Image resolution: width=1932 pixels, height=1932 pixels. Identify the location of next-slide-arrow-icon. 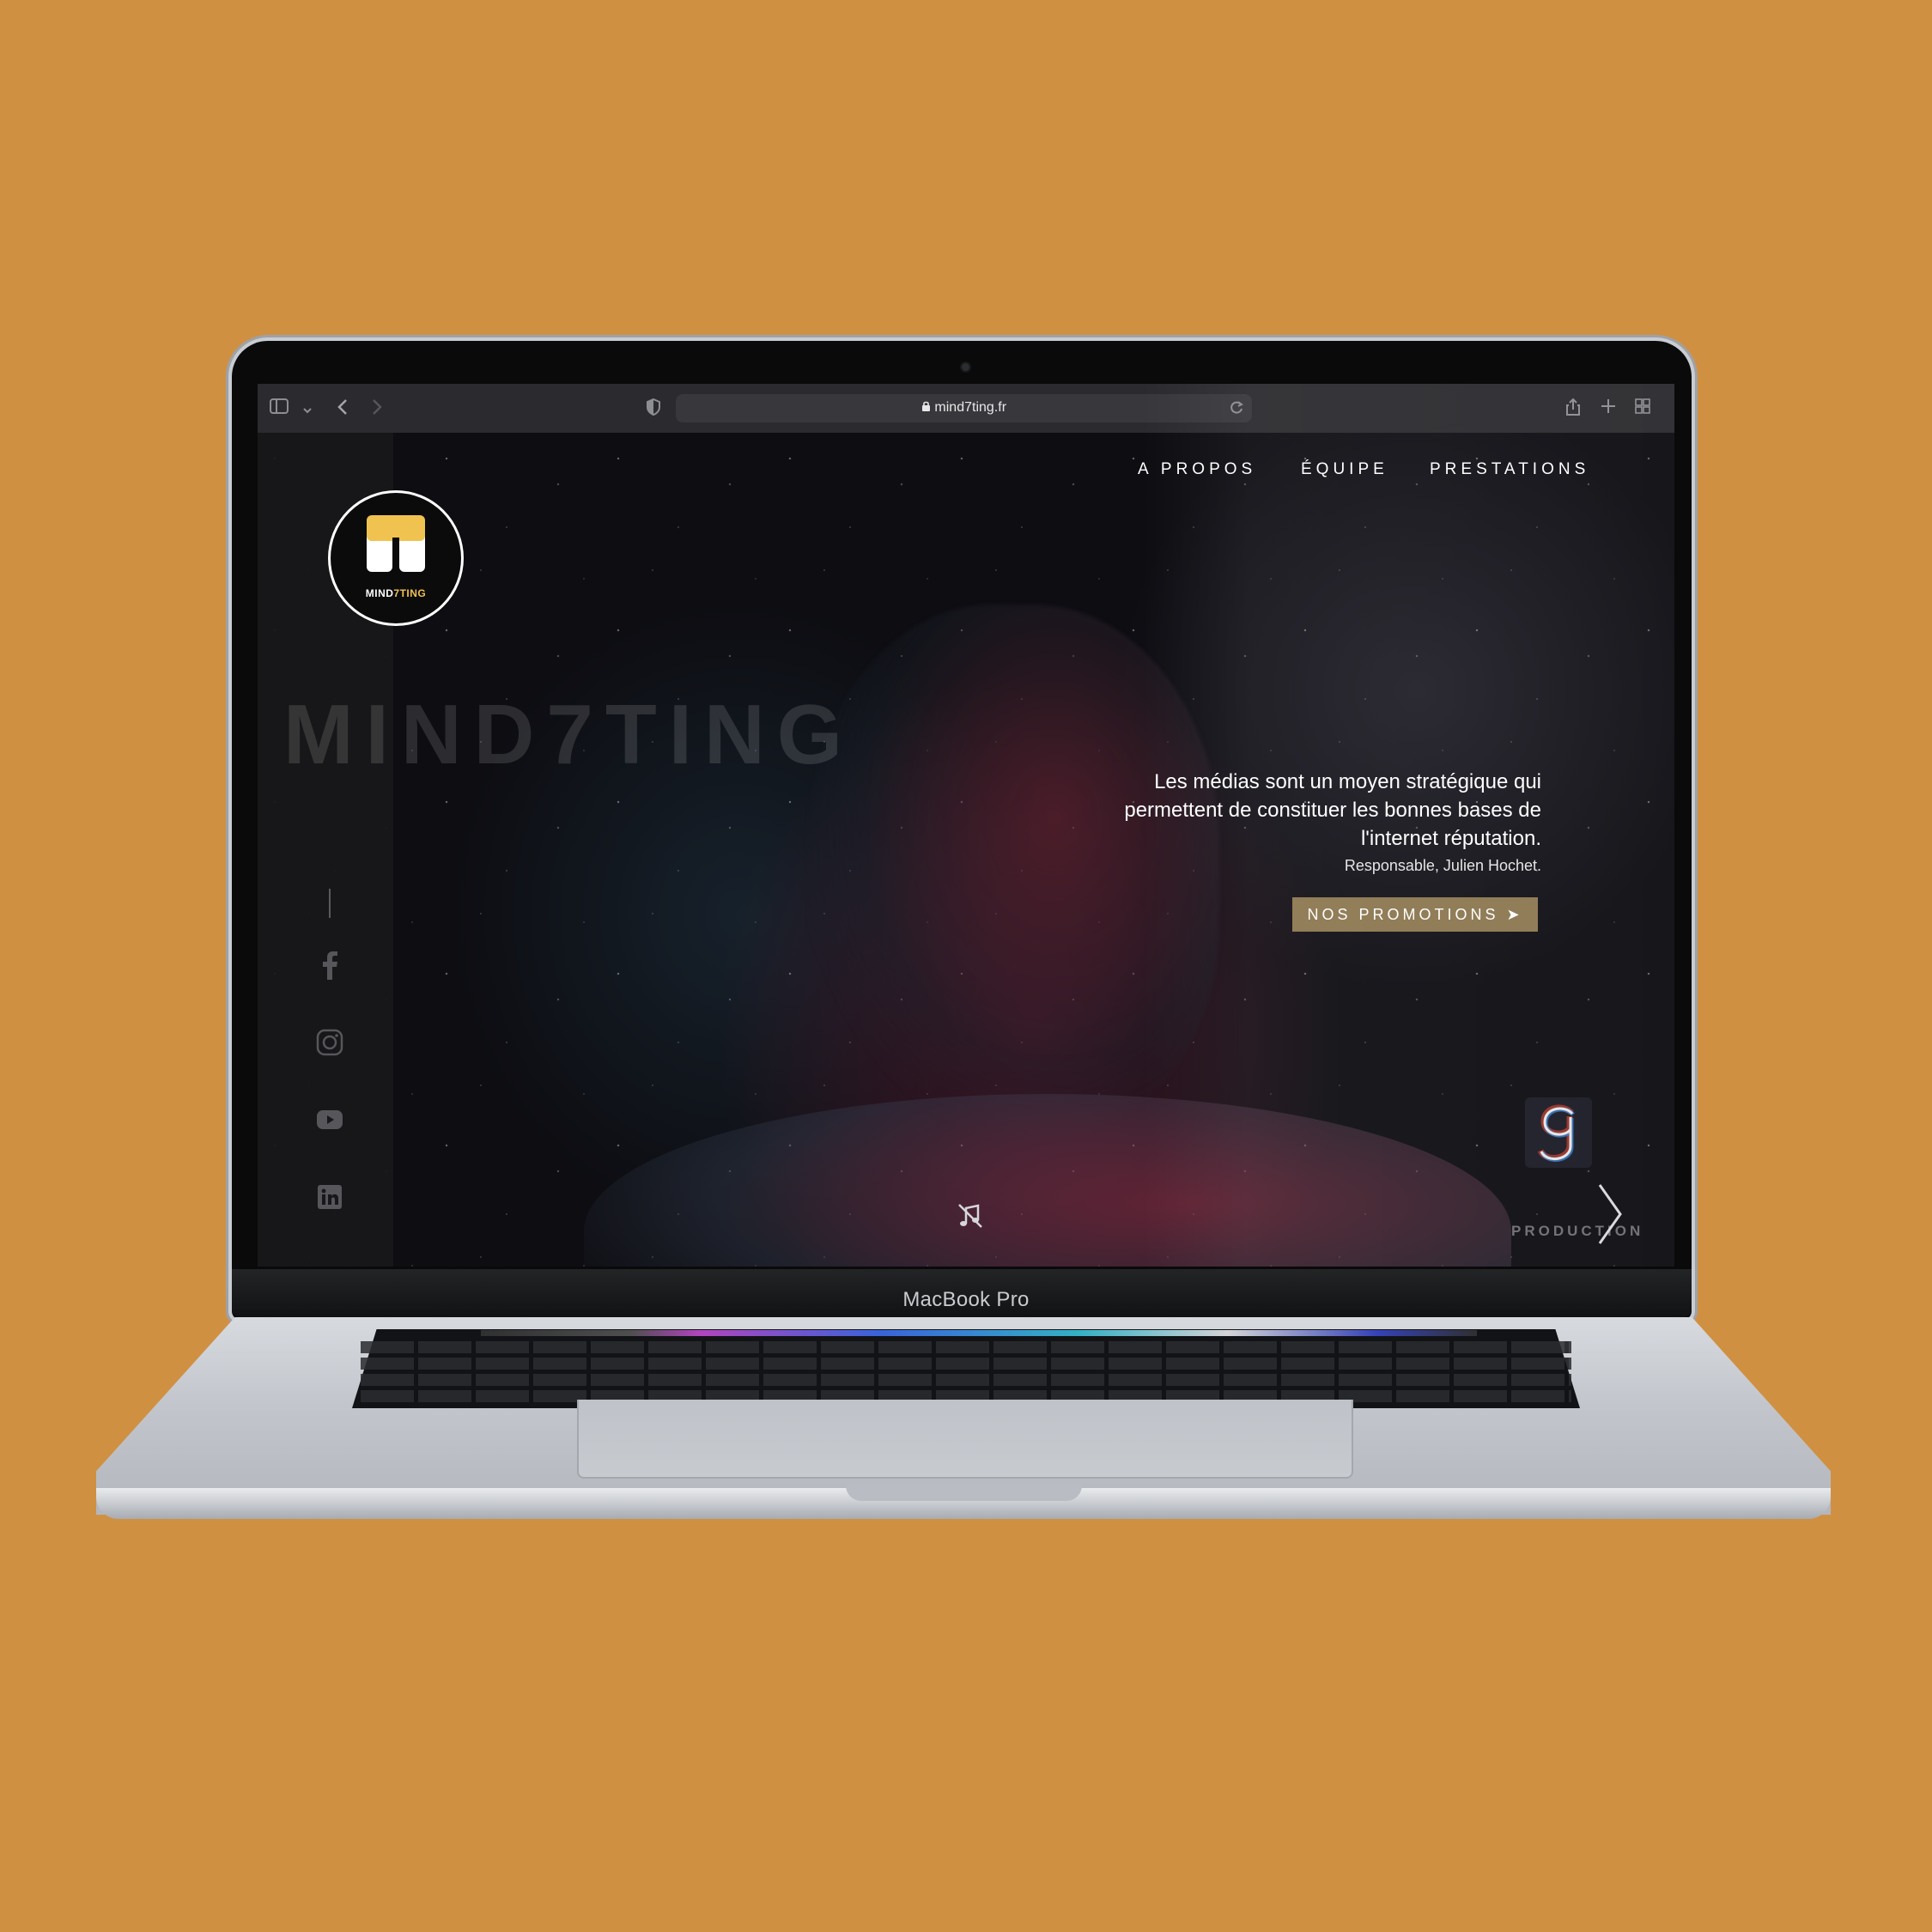
(1610, 1214).